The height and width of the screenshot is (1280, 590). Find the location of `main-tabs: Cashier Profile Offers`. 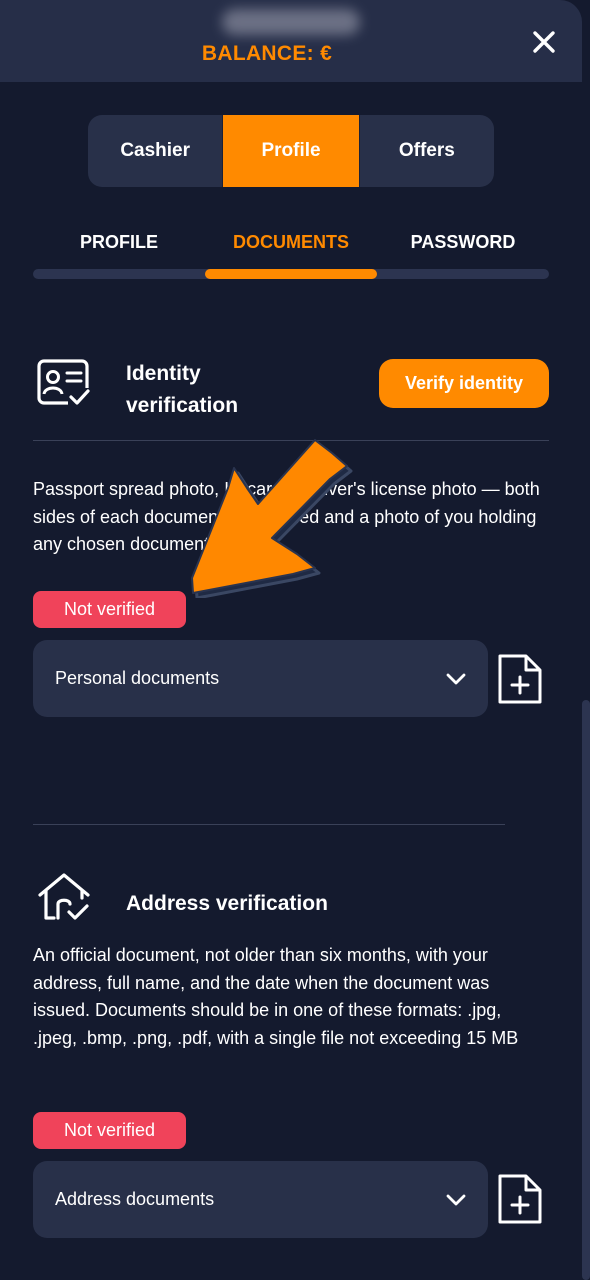

main-tabs: Cashier Profile Offers is located at coordinates (291, 151).